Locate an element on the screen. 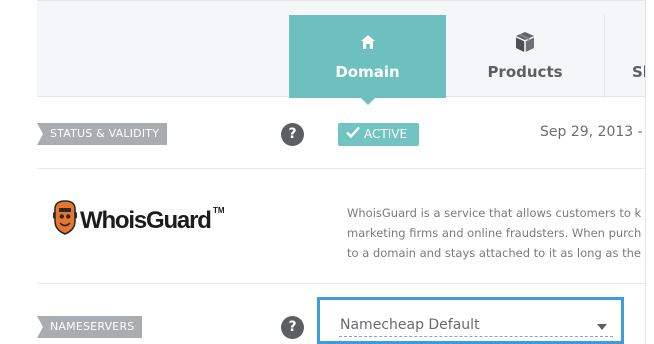 The width and height of the screenshot is (654, 344). nameservers-label: NAMESERVERS is located at coordinates (90, 327).